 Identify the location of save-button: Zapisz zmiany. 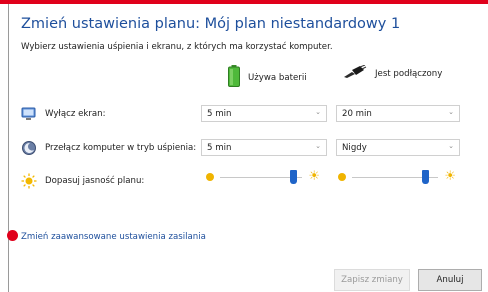
(372, 280).